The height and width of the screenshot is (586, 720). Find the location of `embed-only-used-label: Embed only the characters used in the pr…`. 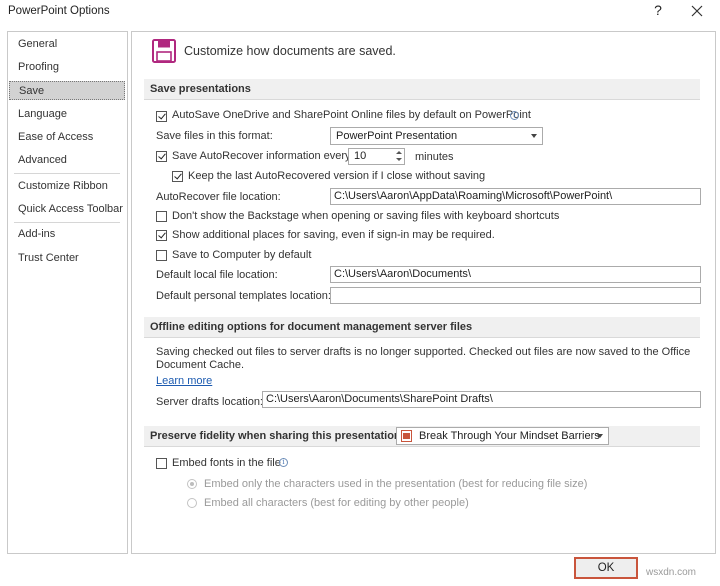

embed-only-used-label: Embed only the characters used in the pr… is located at coordinates (396, 484).